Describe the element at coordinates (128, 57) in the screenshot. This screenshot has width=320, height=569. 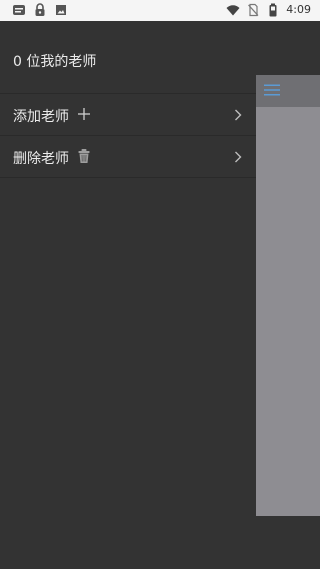
I see `drawer-header: 0 位我的老师` at that location.